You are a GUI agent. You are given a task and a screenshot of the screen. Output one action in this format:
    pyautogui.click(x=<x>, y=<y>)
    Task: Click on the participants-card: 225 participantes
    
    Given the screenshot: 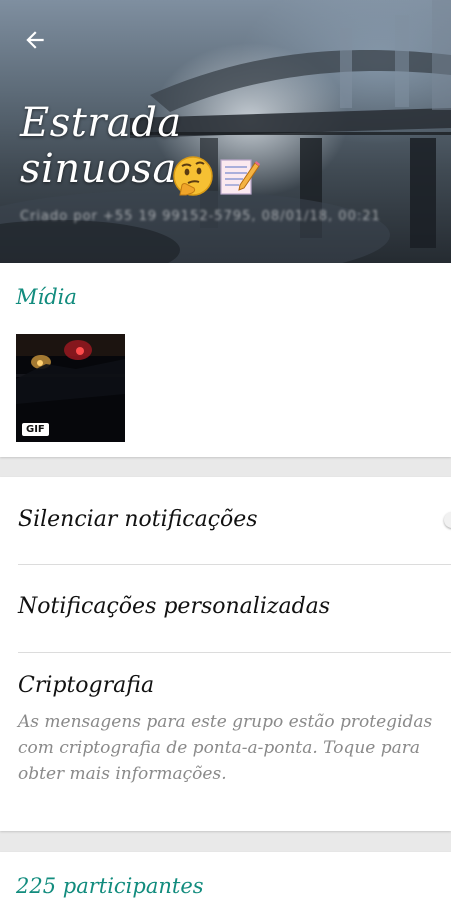 What is the action you would take?
    pyautogui.click(x=225, y=882)
    